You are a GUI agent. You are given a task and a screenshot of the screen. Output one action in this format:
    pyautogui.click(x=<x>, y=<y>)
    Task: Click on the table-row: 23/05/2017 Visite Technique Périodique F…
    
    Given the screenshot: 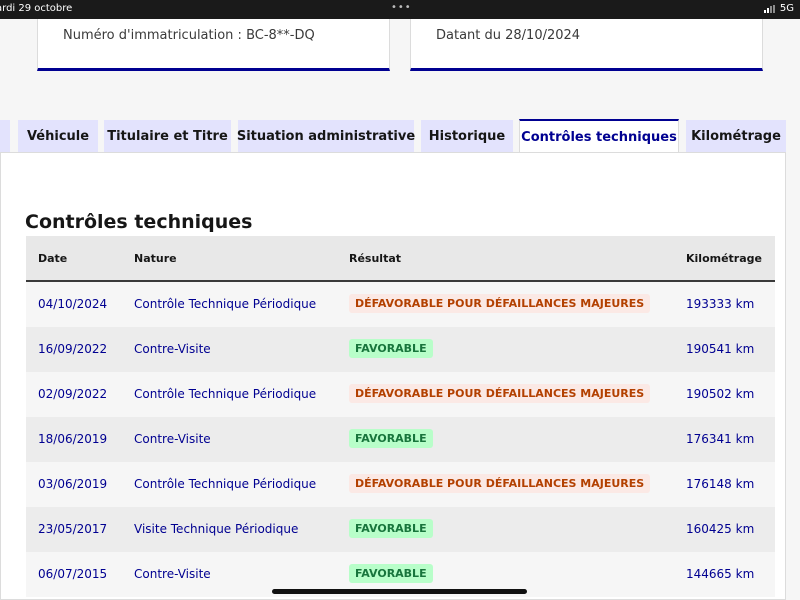 What is the action you would take?
    pyautogui.click(x=400, y=529)
    